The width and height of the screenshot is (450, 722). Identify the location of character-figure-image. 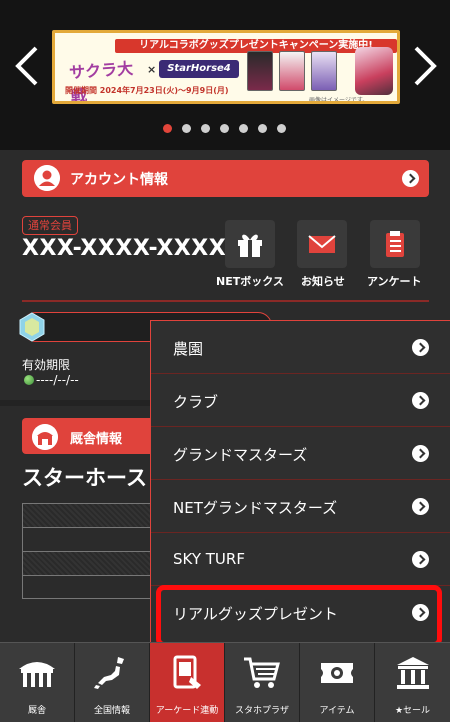
(374, 71).